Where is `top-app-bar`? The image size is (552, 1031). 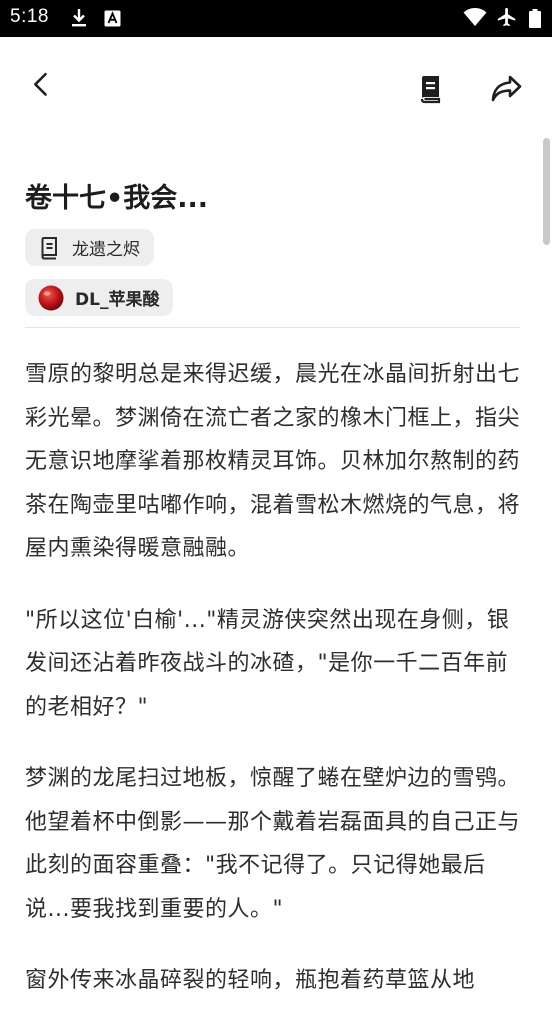
top-app-bar is located at coordinates (276, 87).